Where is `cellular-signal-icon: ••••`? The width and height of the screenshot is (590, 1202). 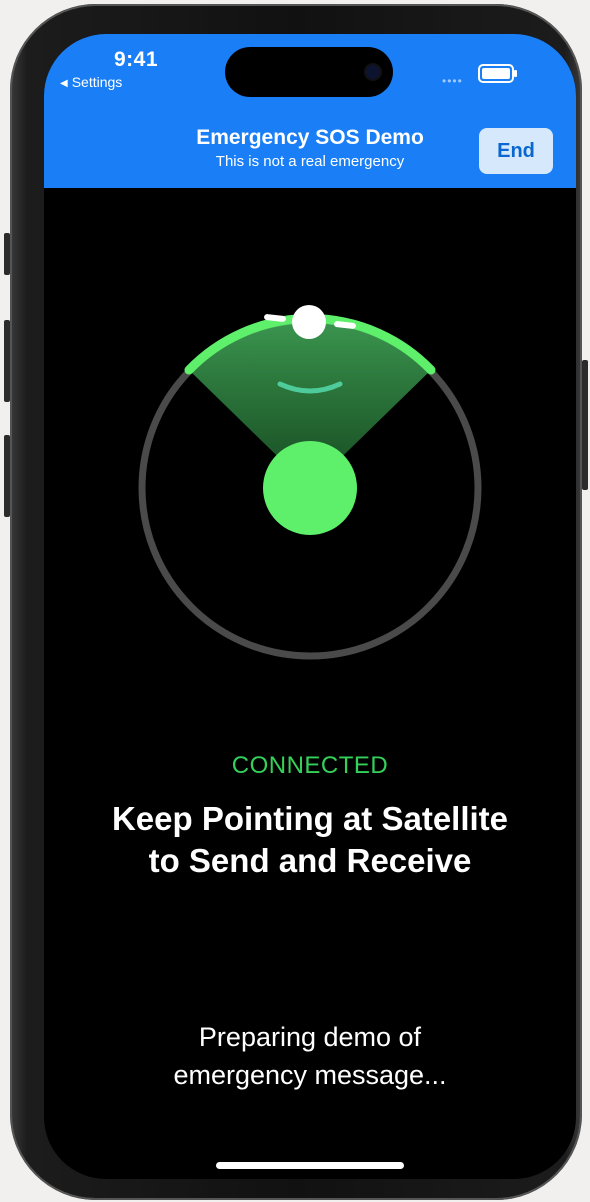 cellular-signal-icon: •••• is located at coordinates (452, 81).